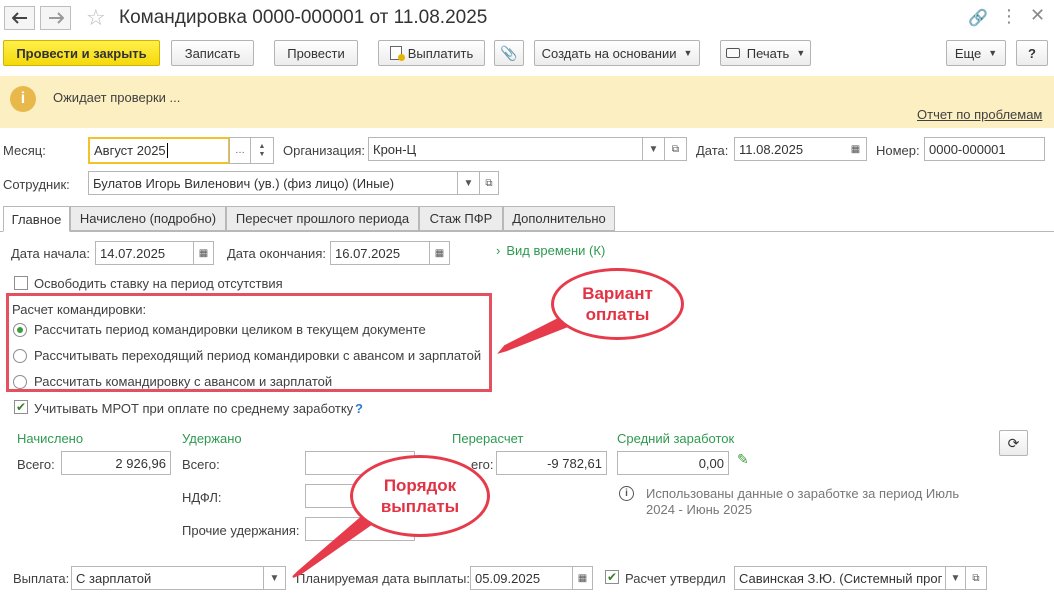  I want to click on annotation-bubble-payout-order: Порядок выплаты, so click(420, 496).